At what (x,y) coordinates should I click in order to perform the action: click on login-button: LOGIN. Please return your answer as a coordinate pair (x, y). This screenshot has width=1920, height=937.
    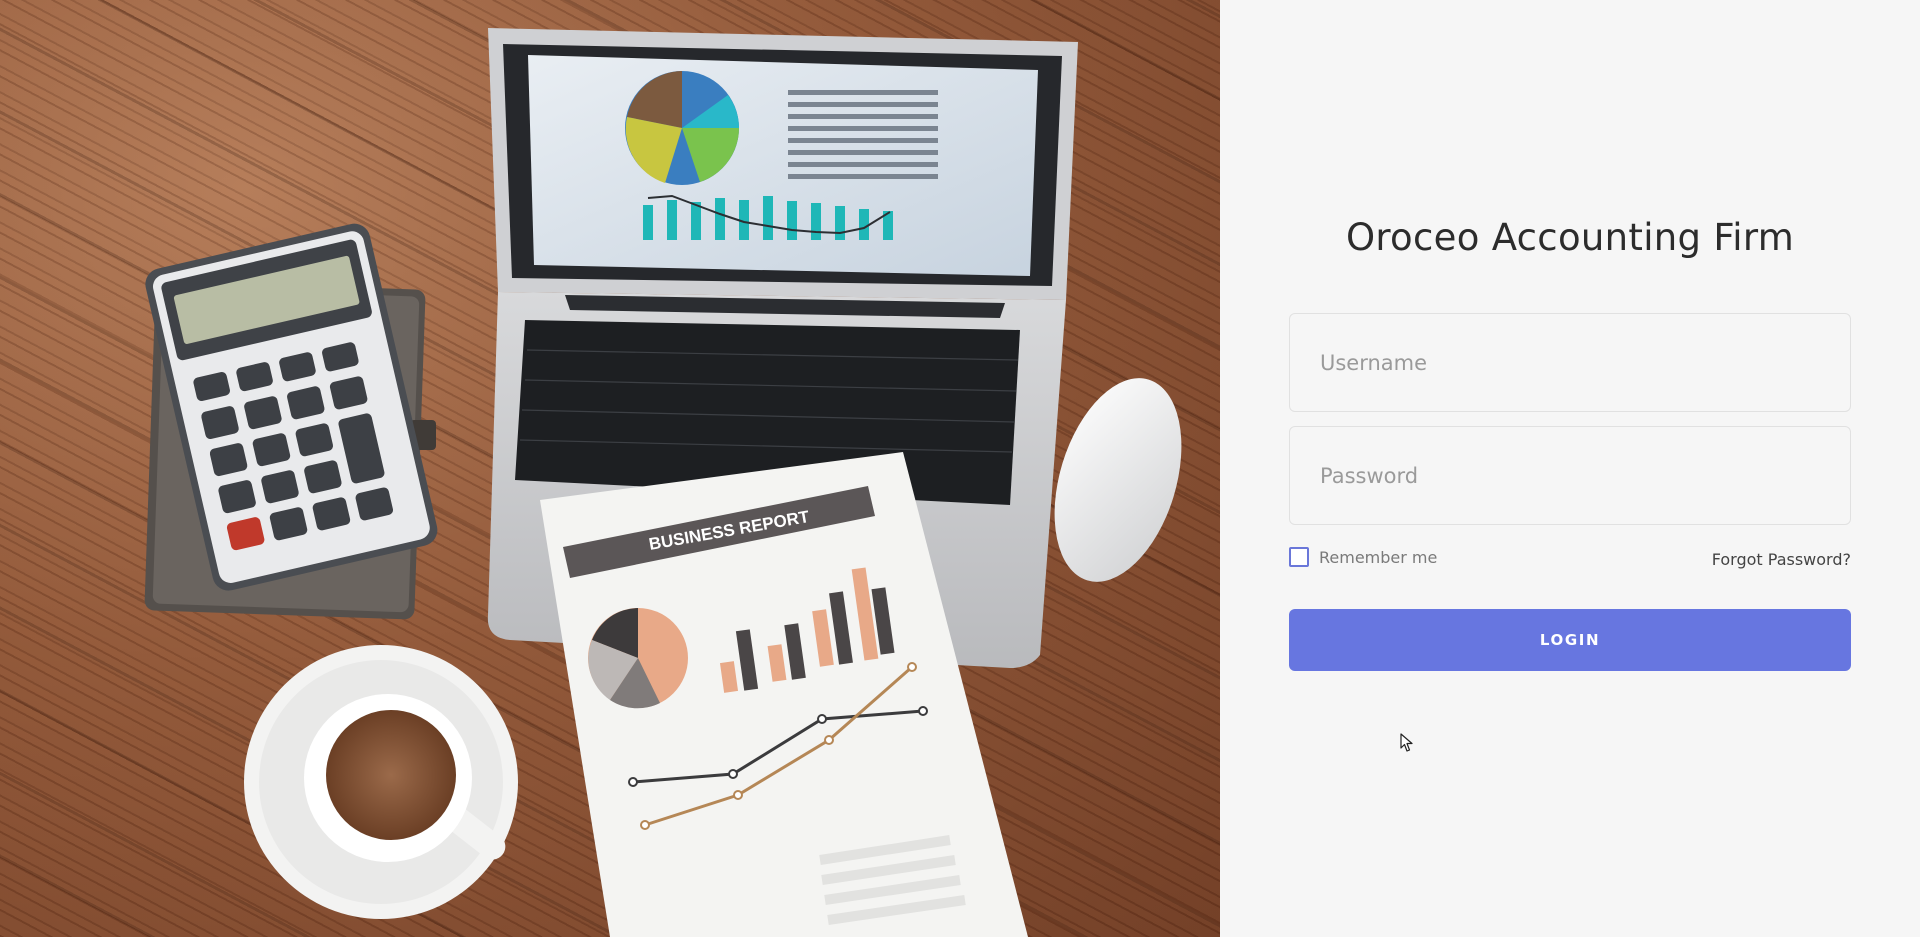
    Looking at the image, I should click on (1570, 640).